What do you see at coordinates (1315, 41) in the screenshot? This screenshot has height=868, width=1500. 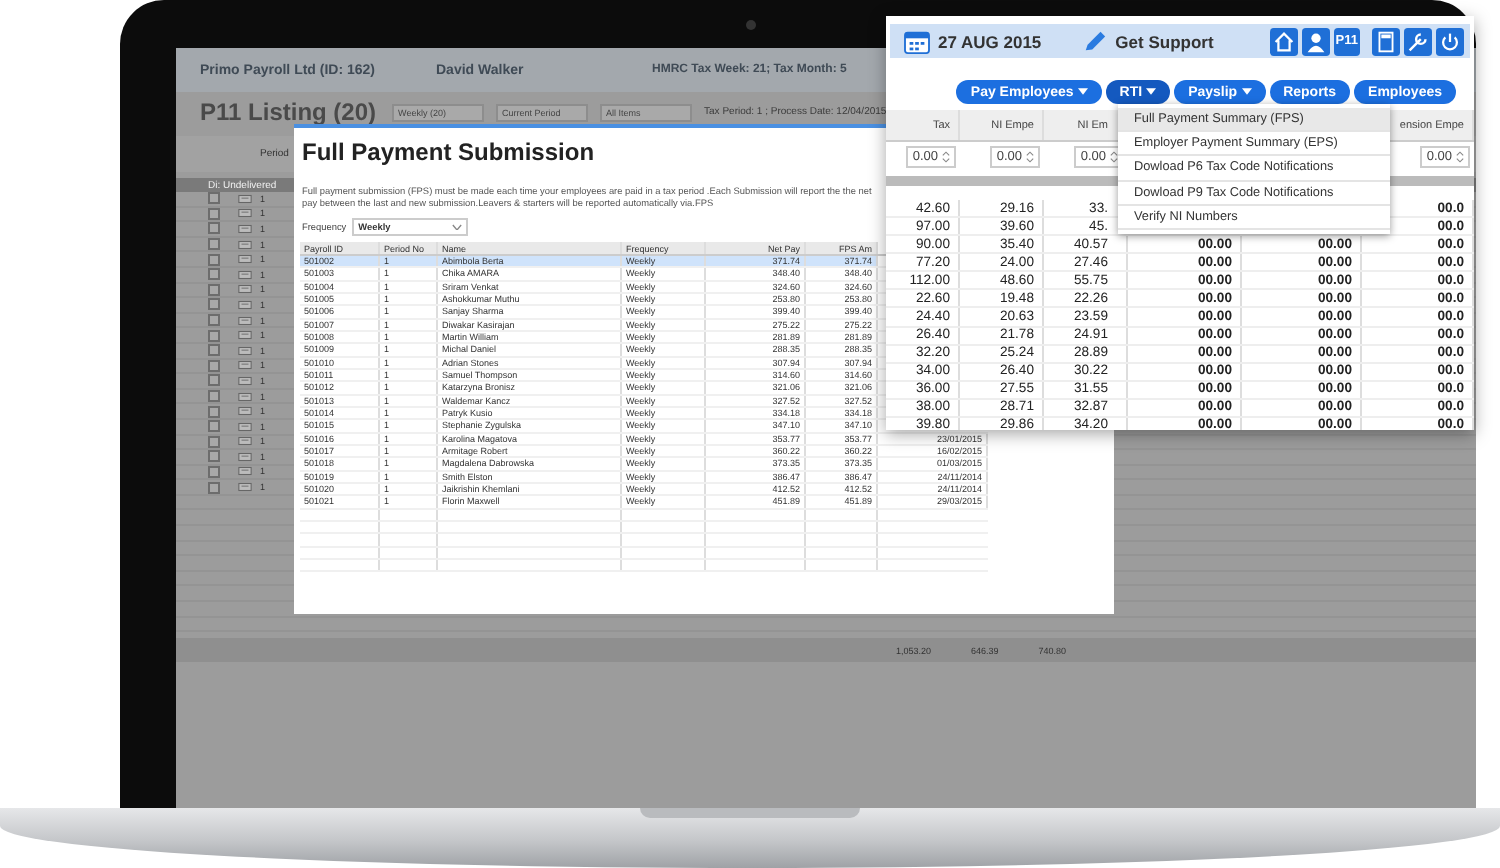 I see `user-icon` at bounding box center [1315, 41].